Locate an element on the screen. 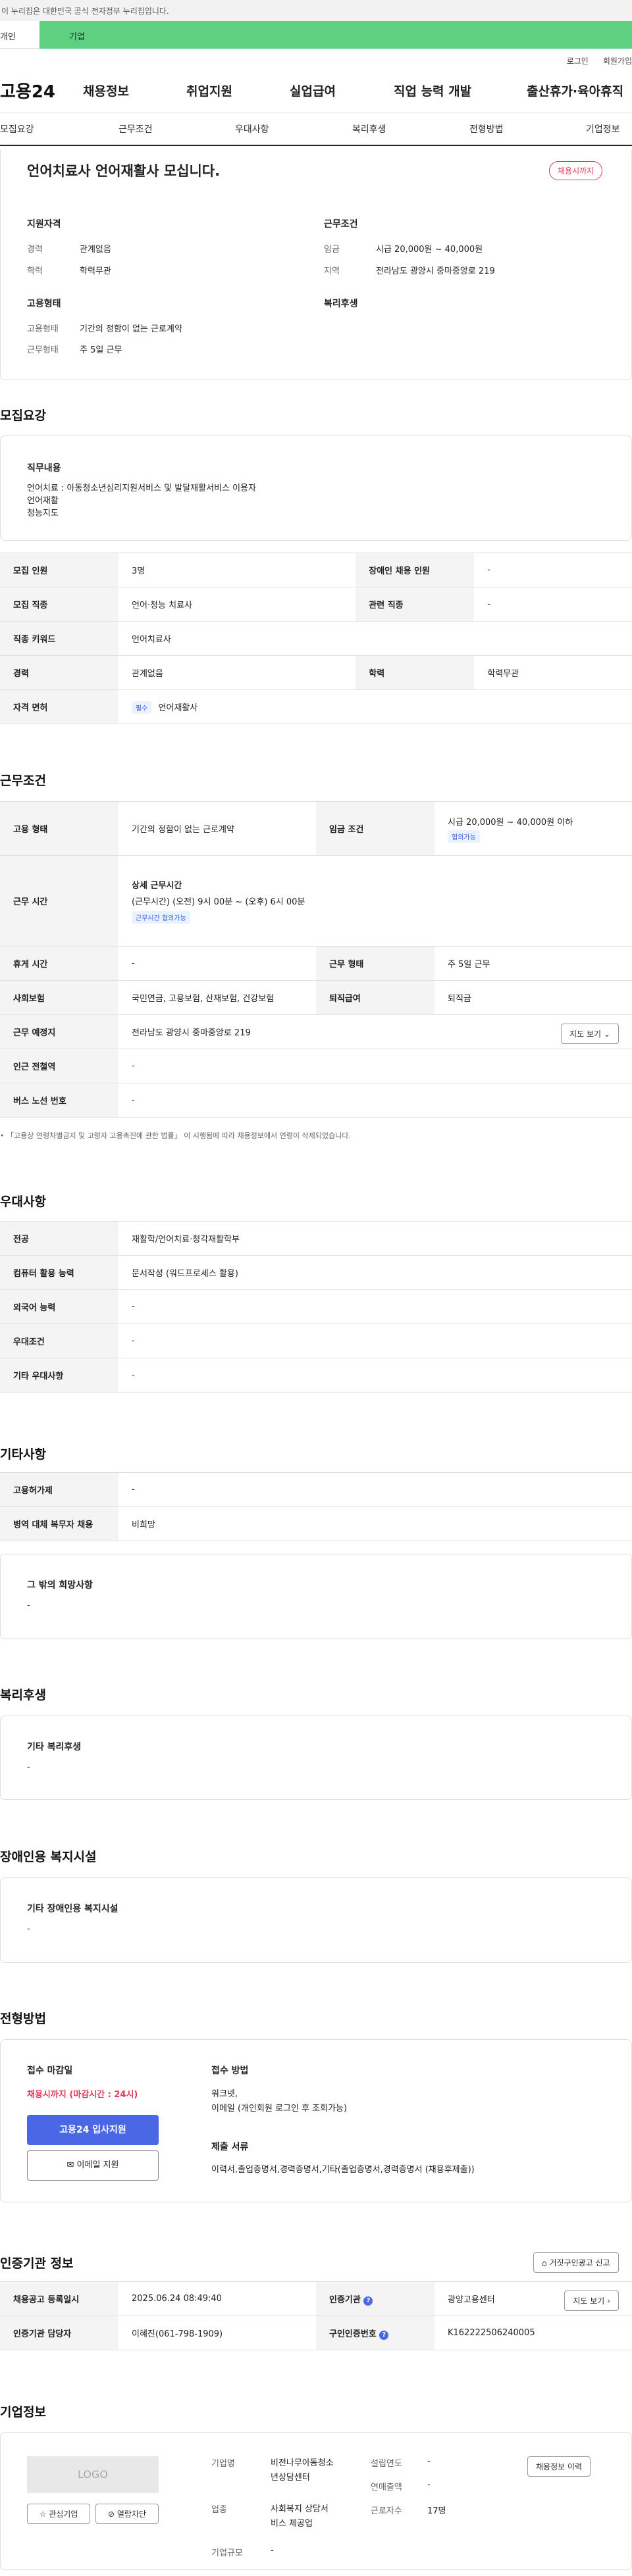 This screenshot has height=2576, width=632. company-name-line: 비전나무아동청소 is located at coordinates (302, 2463).